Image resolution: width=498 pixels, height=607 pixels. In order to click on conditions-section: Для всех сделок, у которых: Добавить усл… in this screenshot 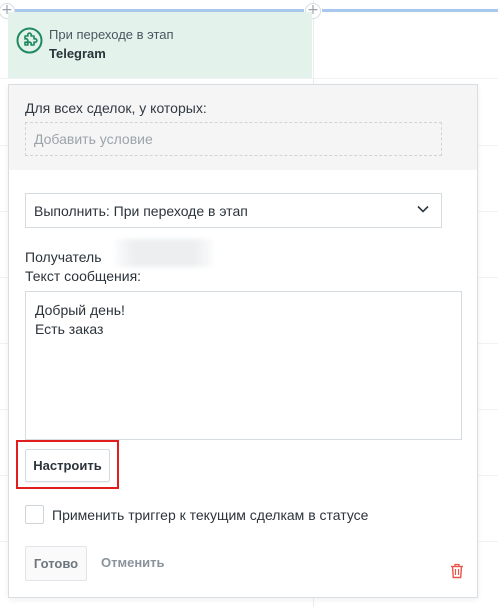, I will do `click(243, 127)`.